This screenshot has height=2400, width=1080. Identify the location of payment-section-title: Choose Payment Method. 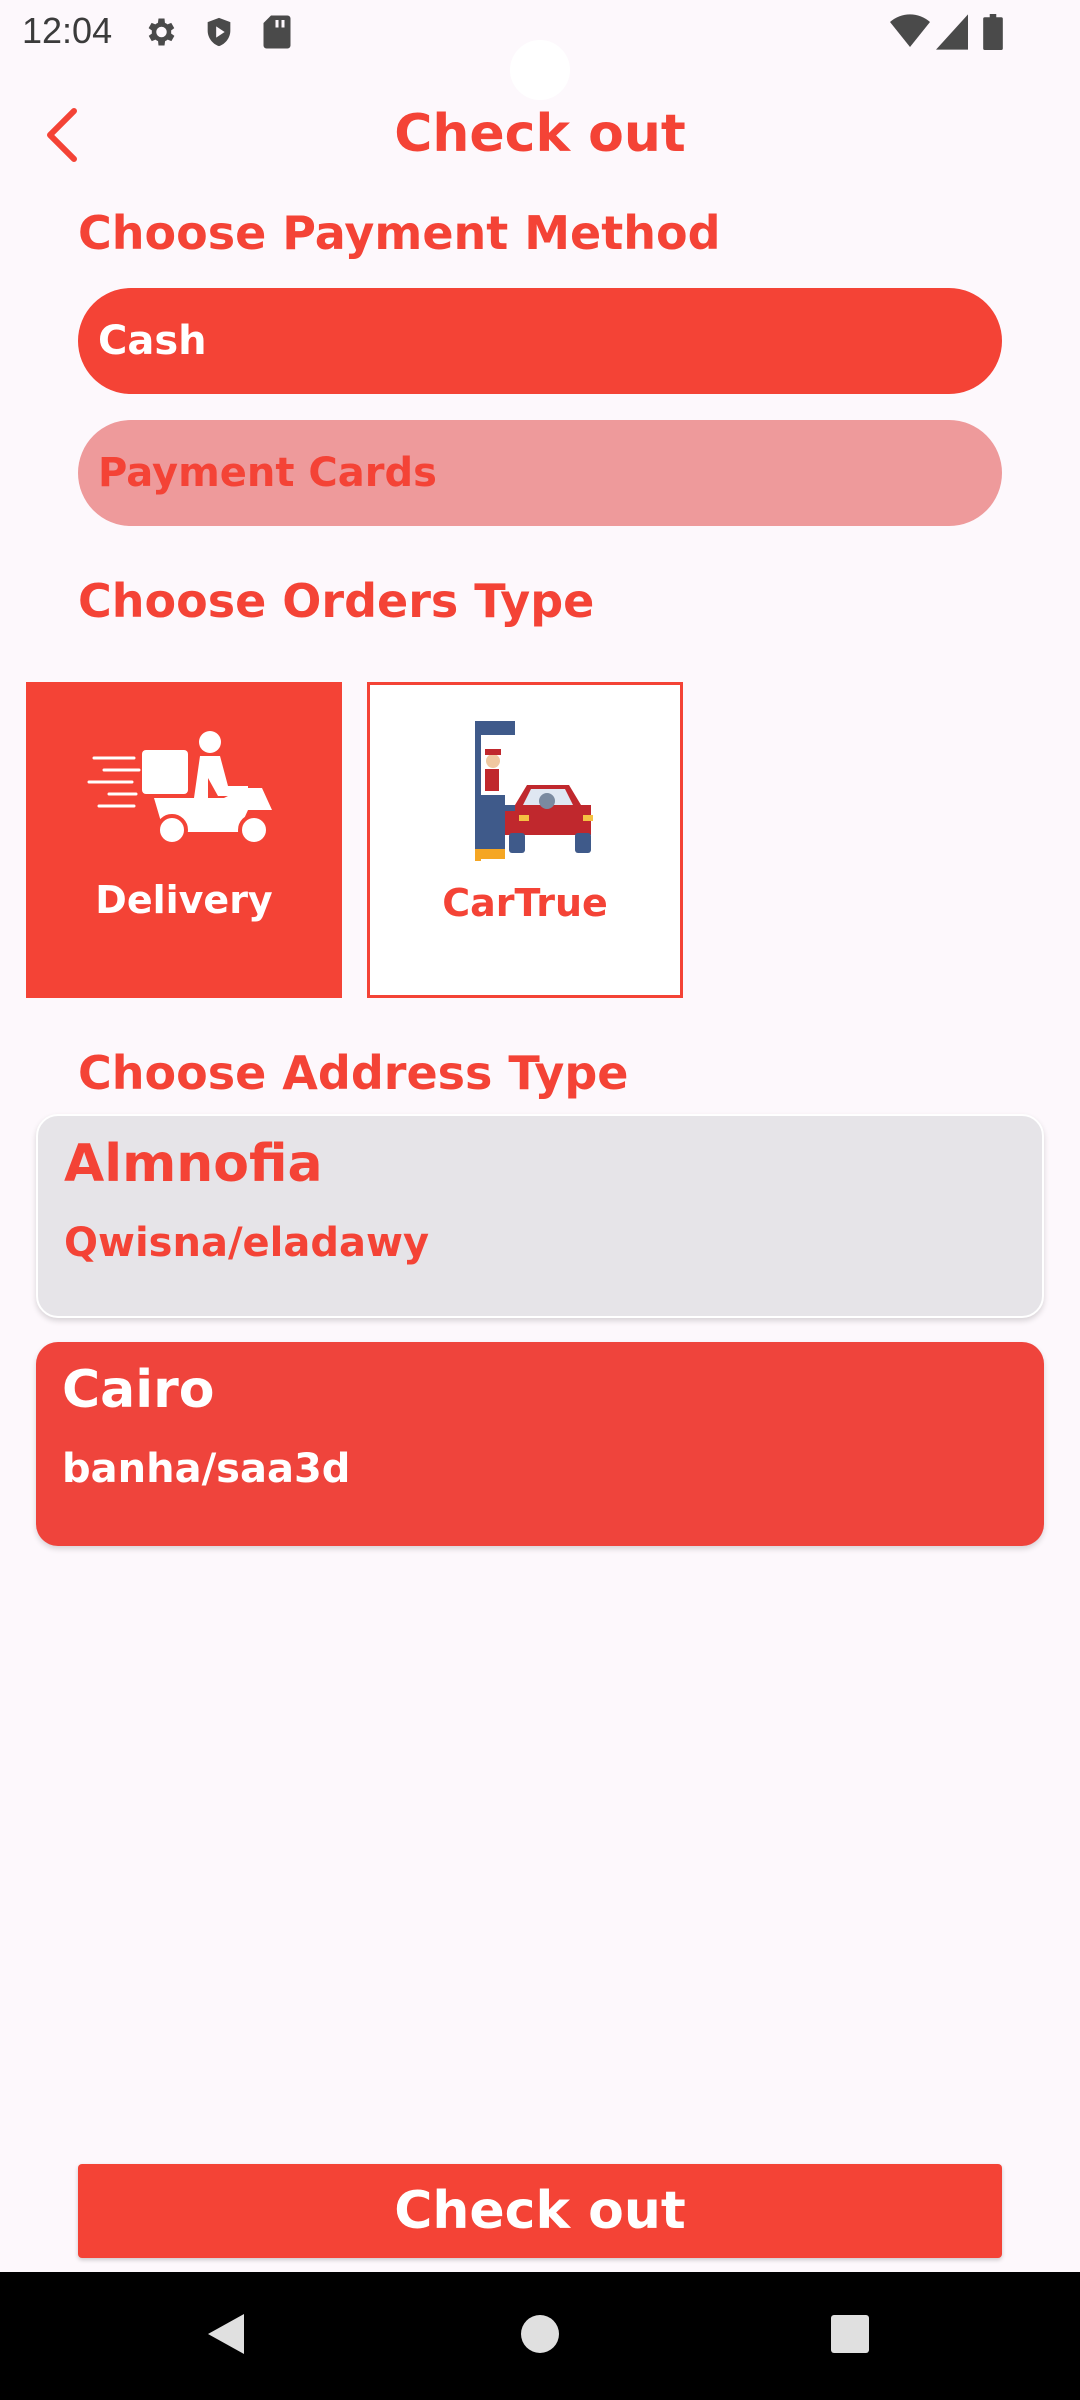
(399, 233).